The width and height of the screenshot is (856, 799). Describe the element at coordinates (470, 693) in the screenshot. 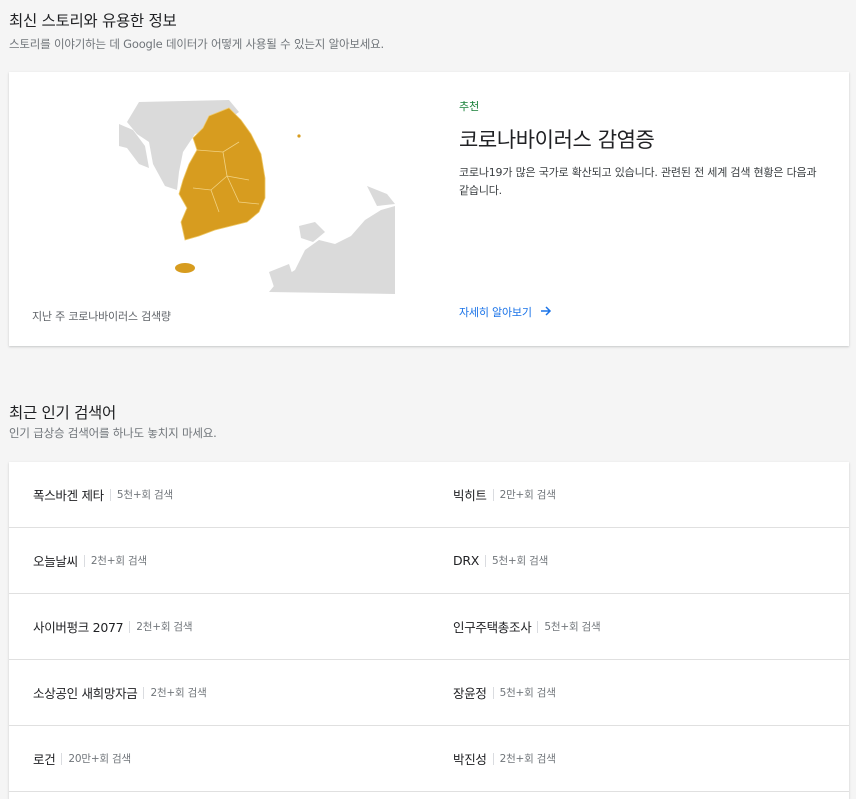

I see `trending-term: 장윤정` at that location.